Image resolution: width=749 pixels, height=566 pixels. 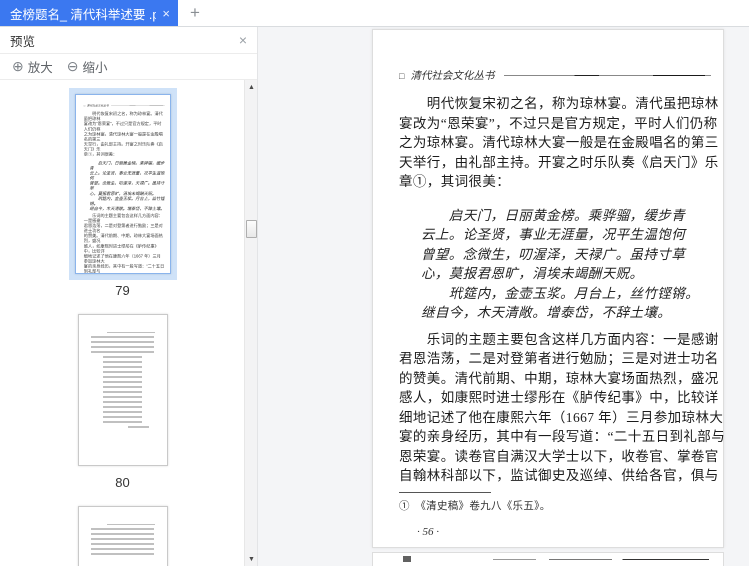 What do you see at coordinates (32, 66) in the screenshot?
I see `zoom-in-button: ⊕ 放大` at bounding box center [32, 66].